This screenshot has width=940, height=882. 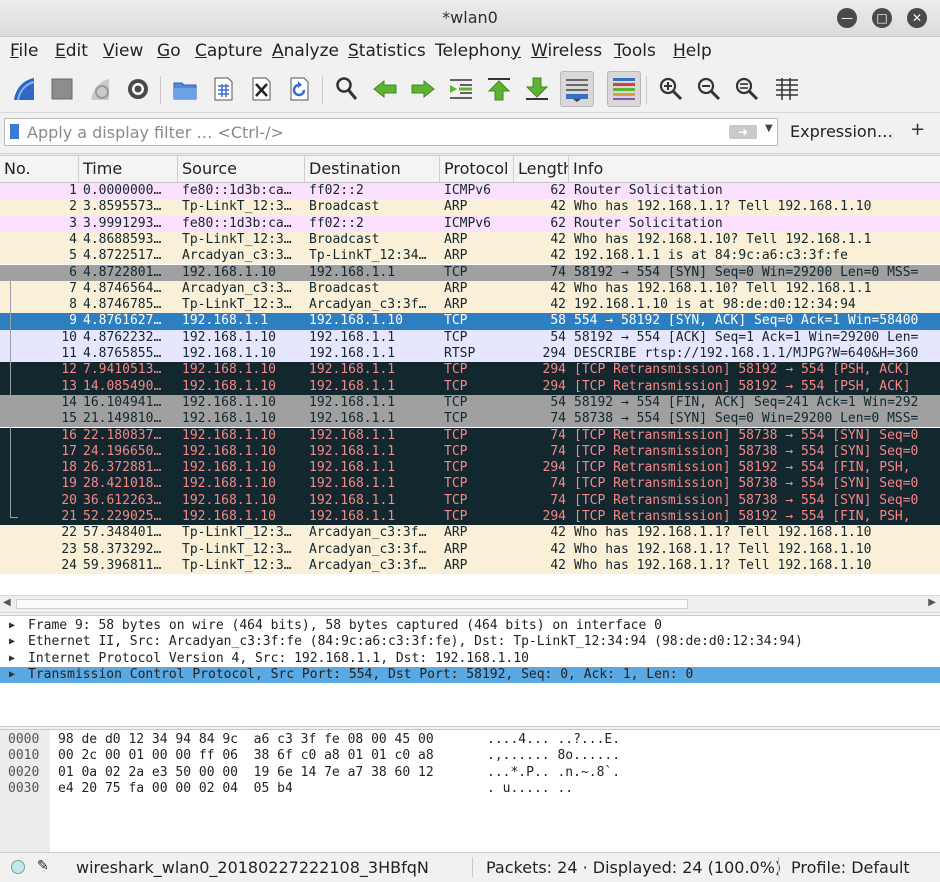 What do you see at coordinates (530, 789) in the screenshot?
I see `bytes-ascii: . u..... ..` at bounding box center [530, 789].